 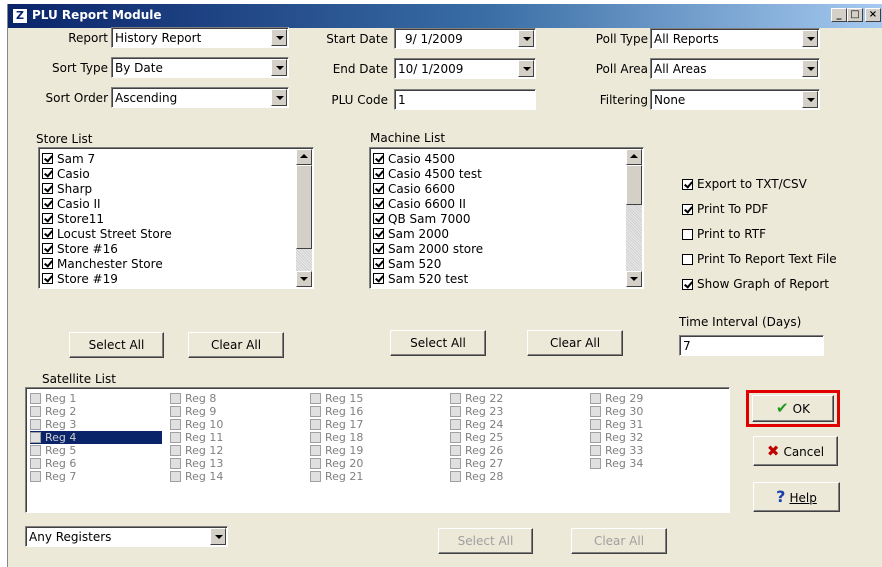 What do you see at coordinates (755, 284) in the screenshot?
I see `option-checkbox: Show Graph of Report` at bounding box center [755, 284].